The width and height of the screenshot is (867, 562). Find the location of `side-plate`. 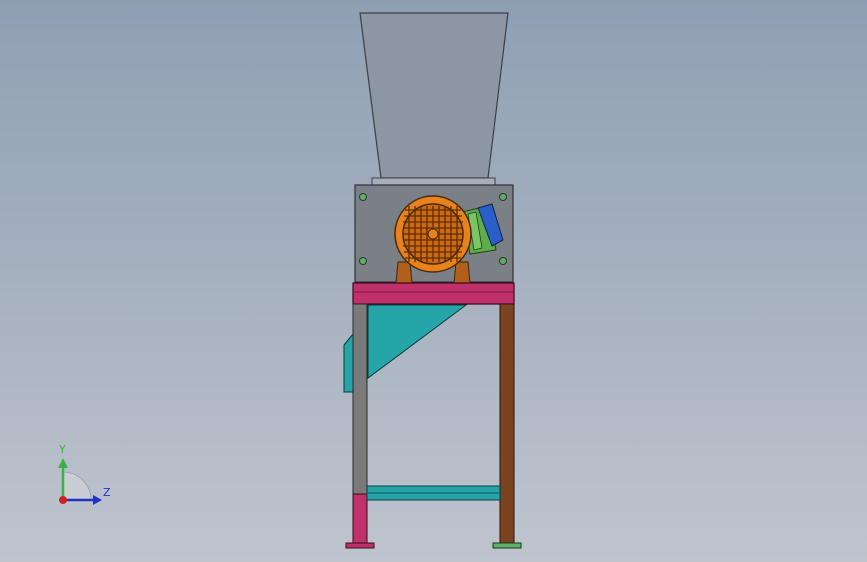

side-plate is located at coordinates (348, 362).